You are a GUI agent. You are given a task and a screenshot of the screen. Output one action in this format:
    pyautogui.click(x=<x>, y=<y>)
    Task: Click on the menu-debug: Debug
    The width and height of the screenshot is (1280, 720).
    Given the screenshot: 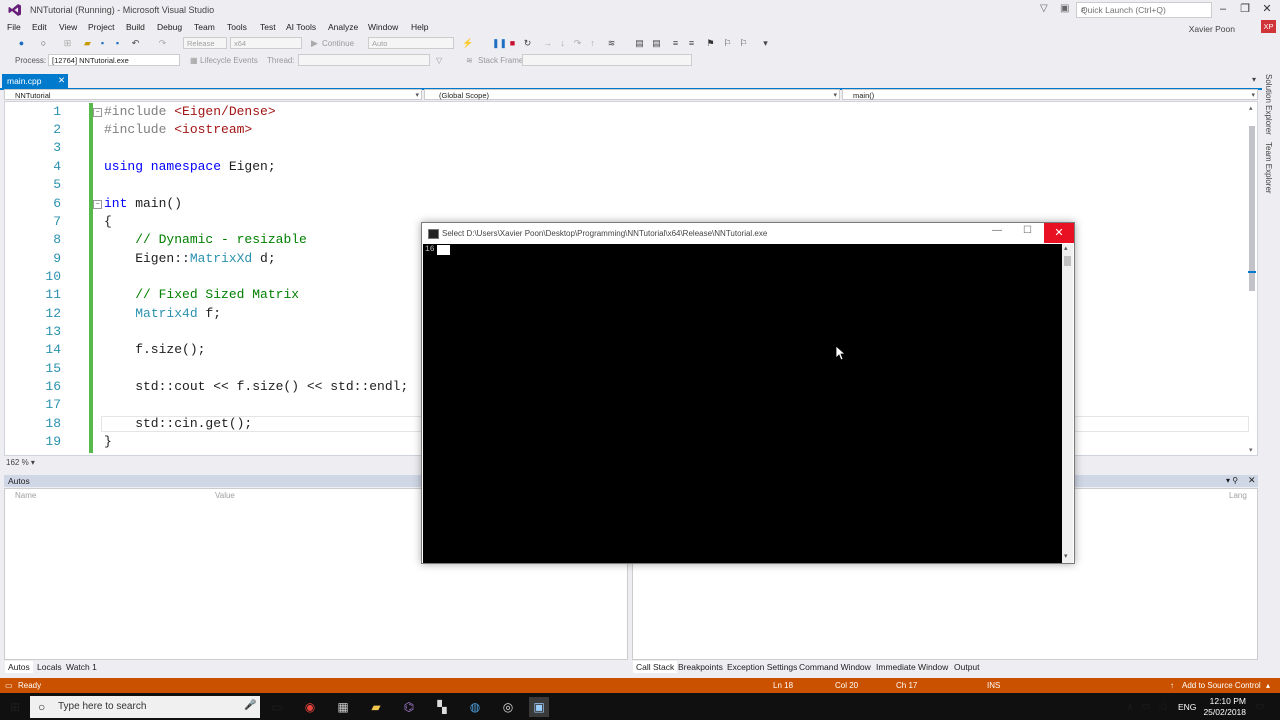 What is the action you would take?
    pyautogui.click(x=169, y=27)
    